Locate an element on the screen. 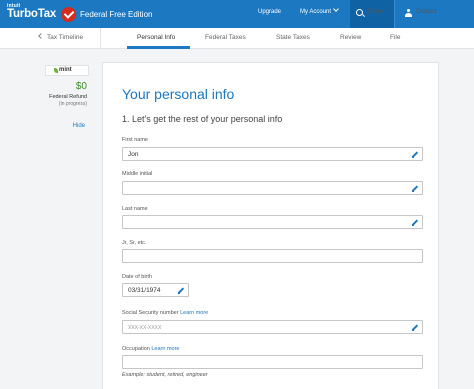  middle-initial-label: Middle initial is located at coordinates (137, 174).